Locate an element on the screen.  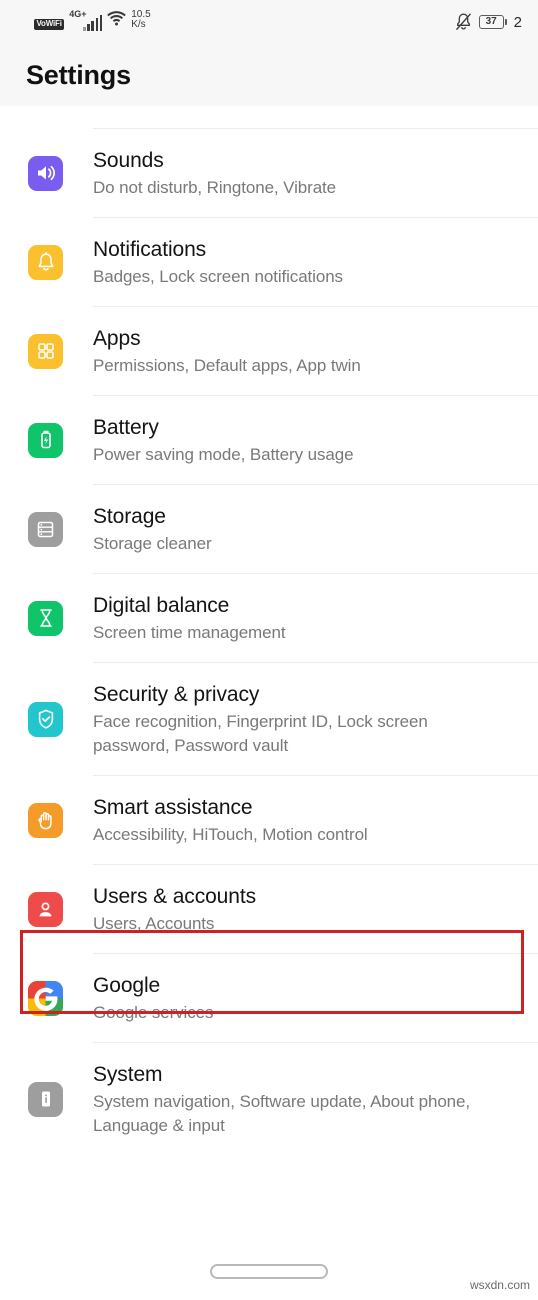
page-header: Settings is located at coordinates (269, 75).